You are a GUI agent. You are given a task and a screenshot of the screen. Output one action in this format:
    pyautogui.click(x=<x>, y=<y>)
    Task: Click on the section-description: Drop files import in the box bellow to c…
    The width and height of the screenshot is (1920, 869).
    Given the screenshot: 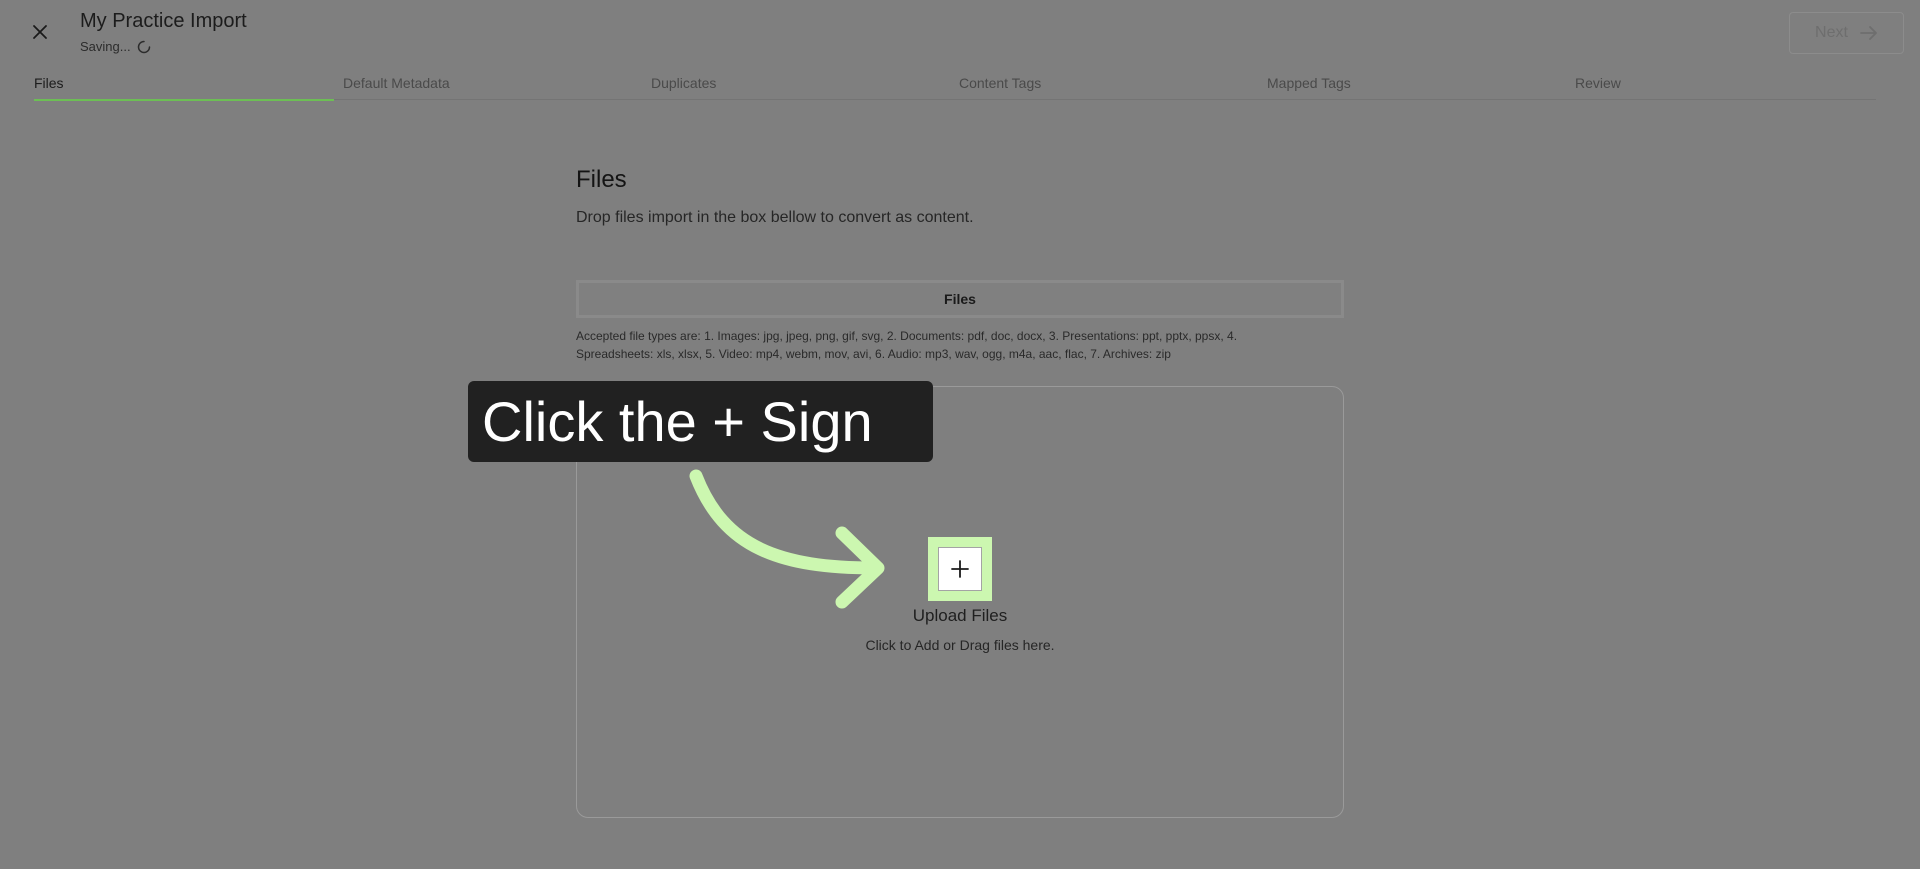 What is the action you would take?
    pyautogui.click(x=775, y=217)
    